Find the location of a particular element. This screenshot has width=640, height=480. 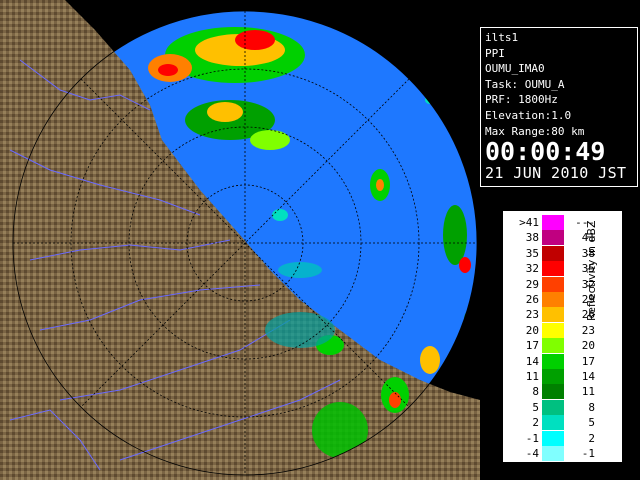

legend-row: 35 38 is located at coordinates (562, 253).